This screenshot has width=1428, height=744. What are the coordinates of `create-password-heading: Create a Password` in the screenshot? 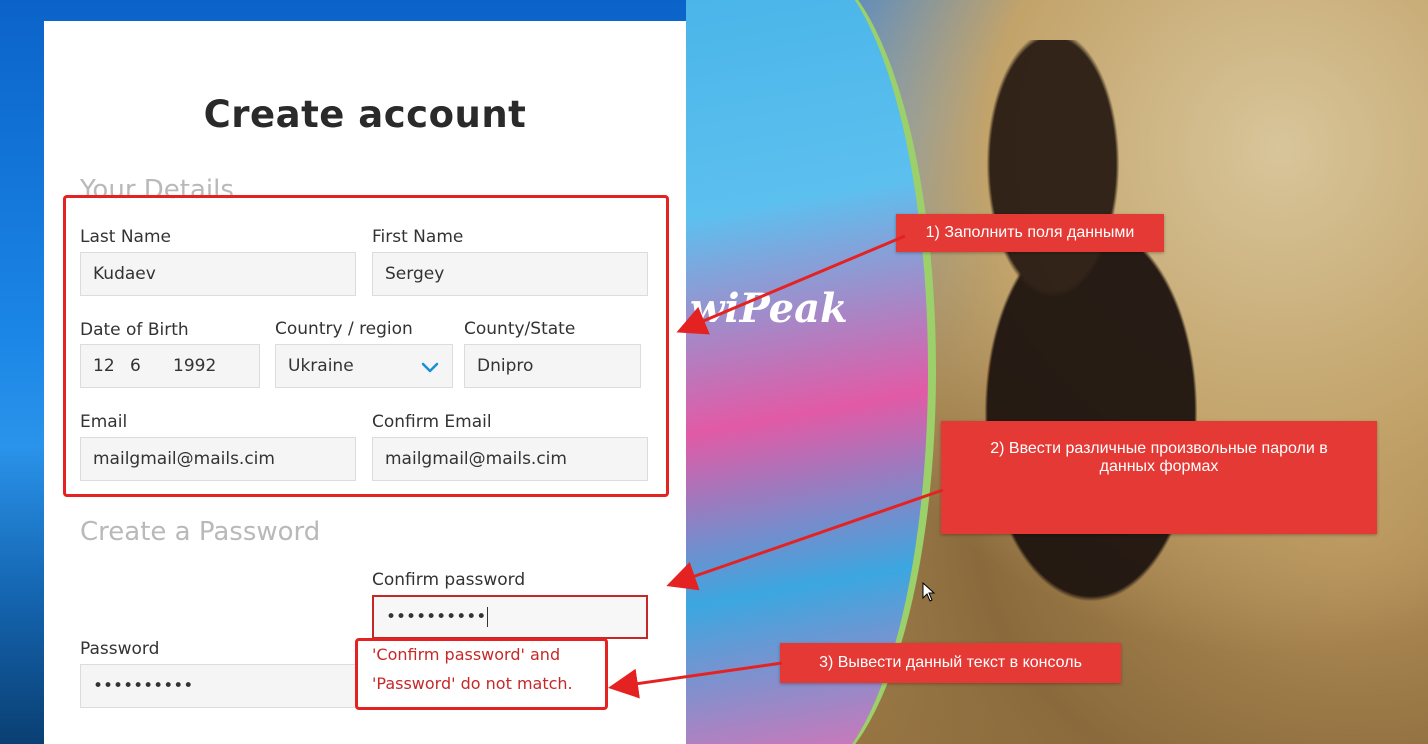 It's located at (200, 532).